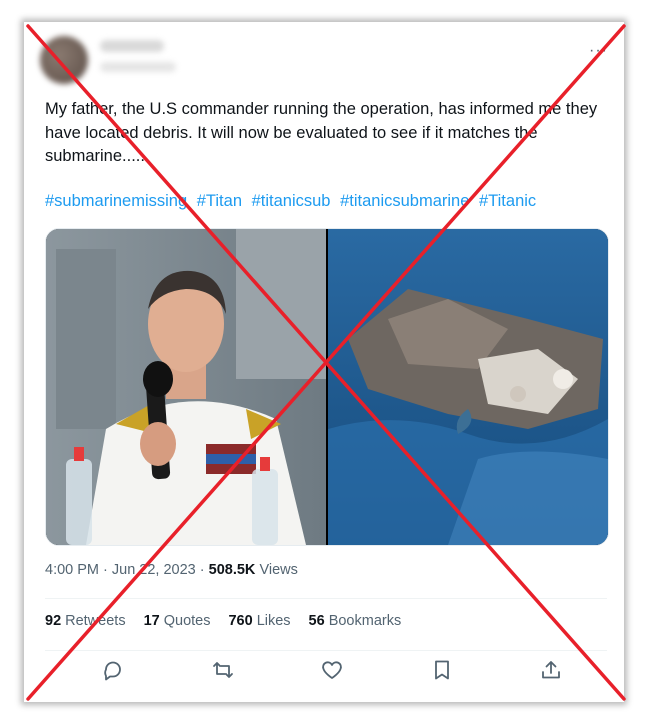  I want to click on hashtag-link: #titanicsub, so click(291, 201).